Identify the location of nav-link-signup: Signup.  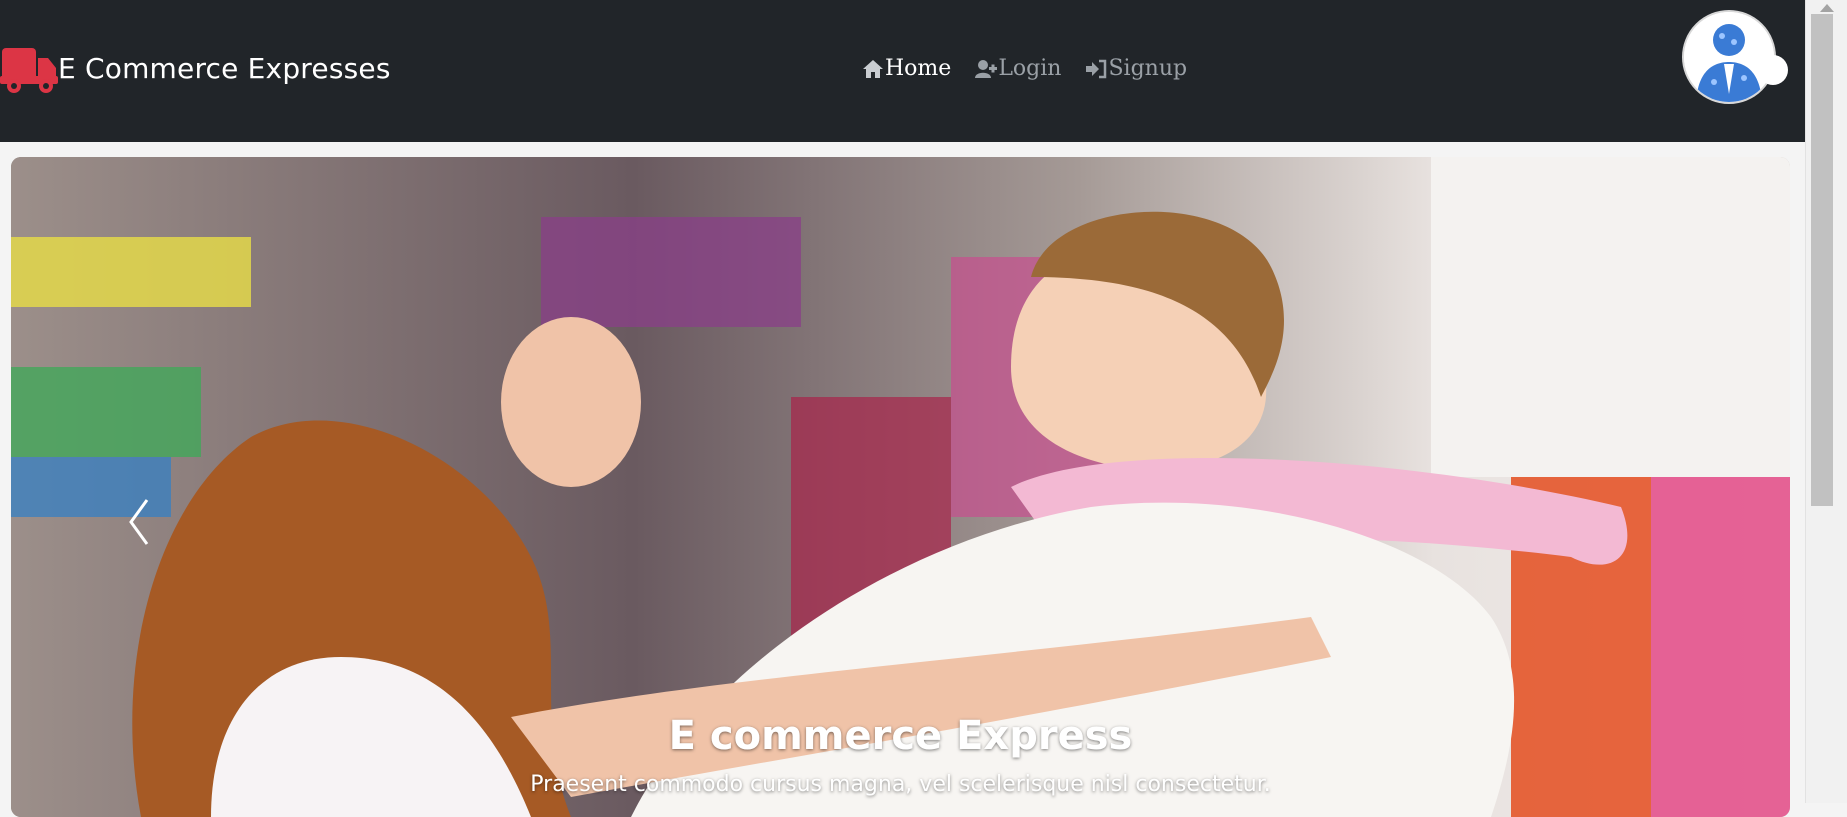
(1136, 68).